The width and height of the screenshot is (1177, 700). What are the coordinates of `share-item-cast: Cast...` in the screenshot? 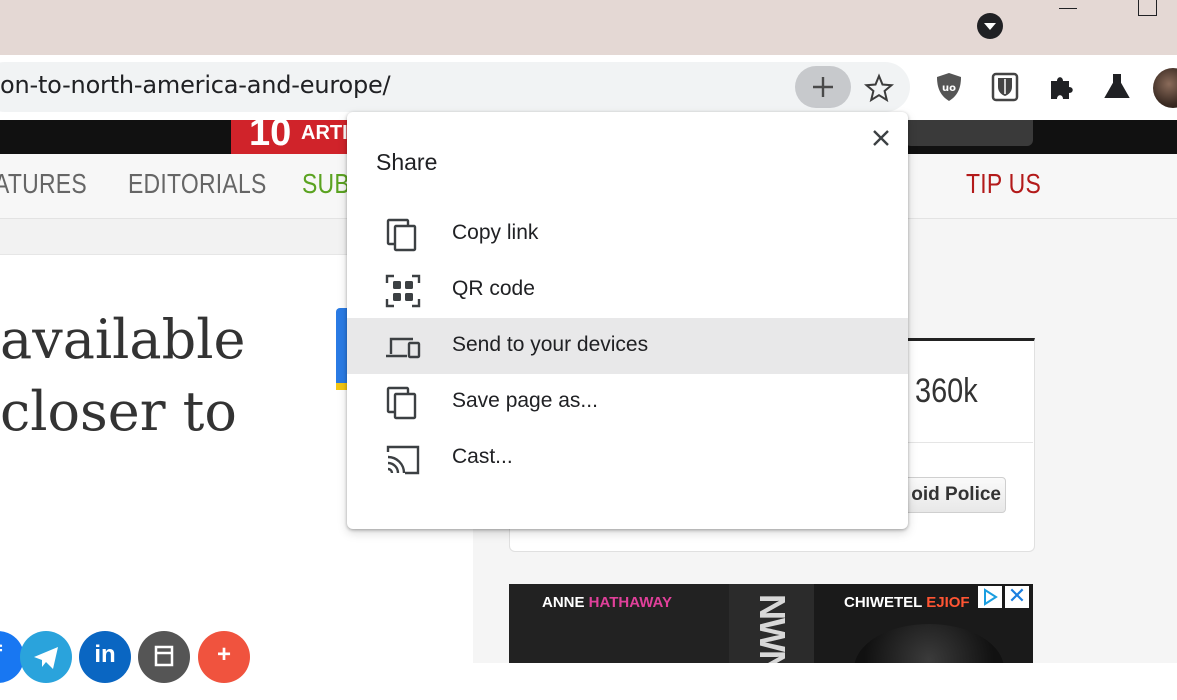 It's located at (627, 458).